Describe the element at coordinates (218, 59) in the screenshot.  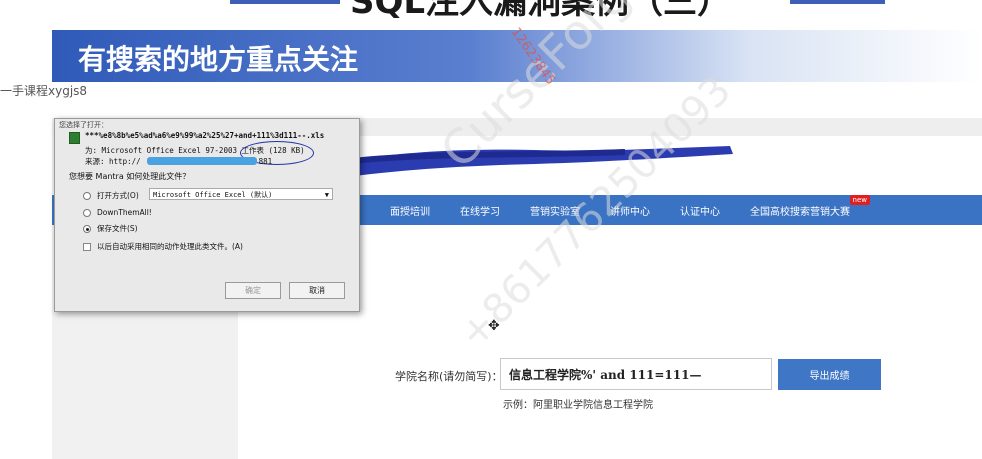
I see `banner-title: 有搜索的地方重点关注` at that location.